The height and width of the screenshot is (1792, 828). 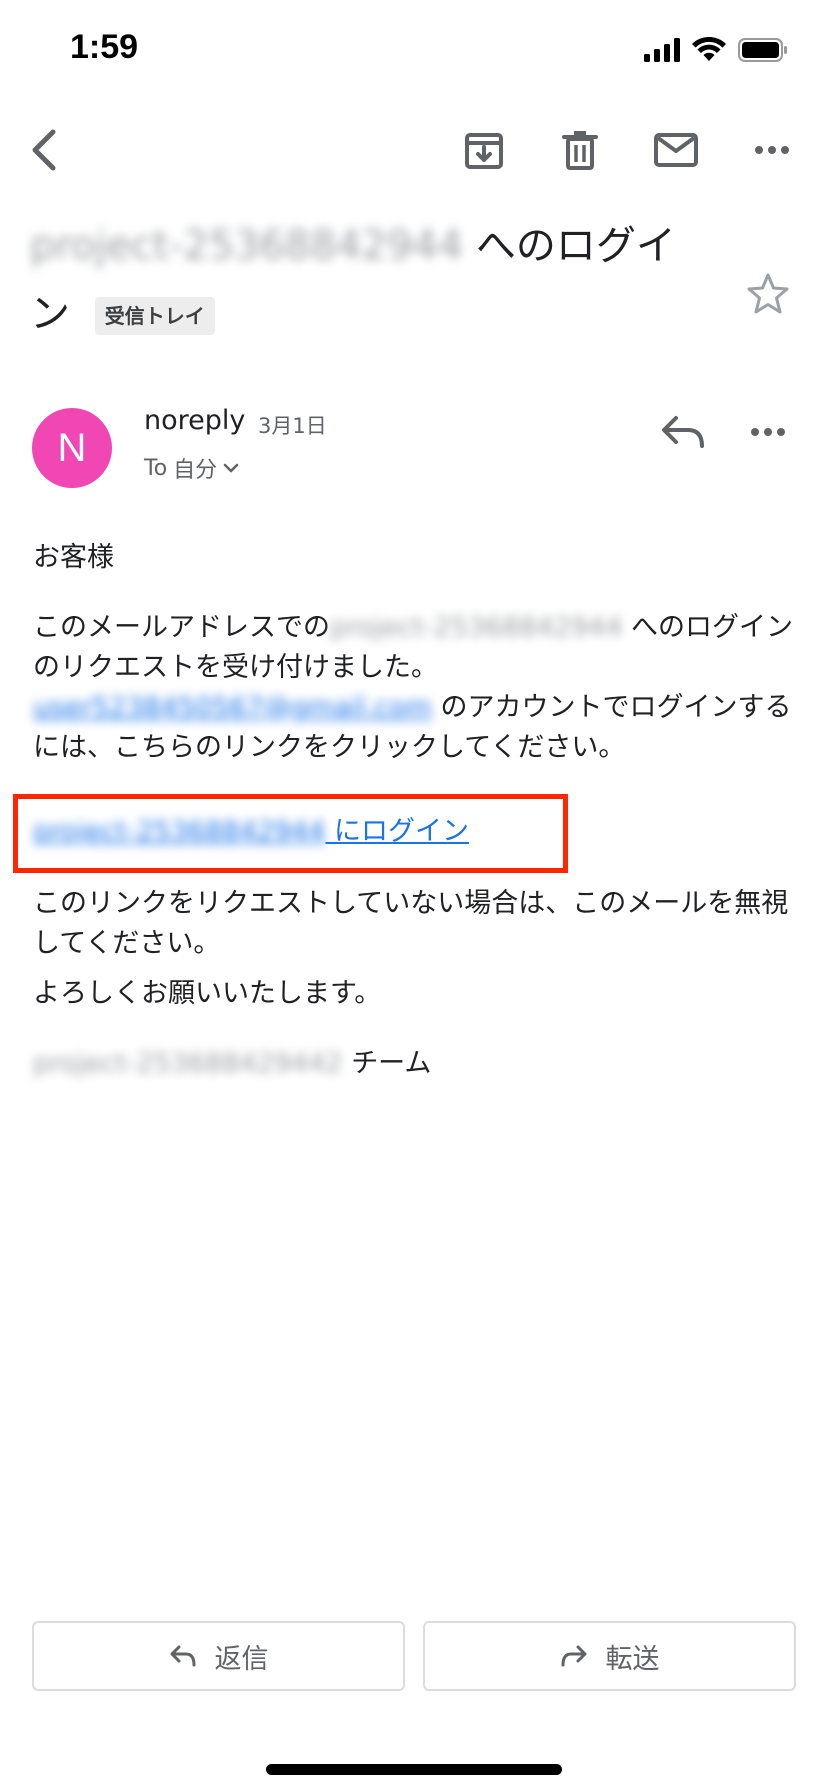 What do you see at coordinates (104, 47) in the screenshot?
I see `status-time: 1:59` at bounding box center [104, 47].